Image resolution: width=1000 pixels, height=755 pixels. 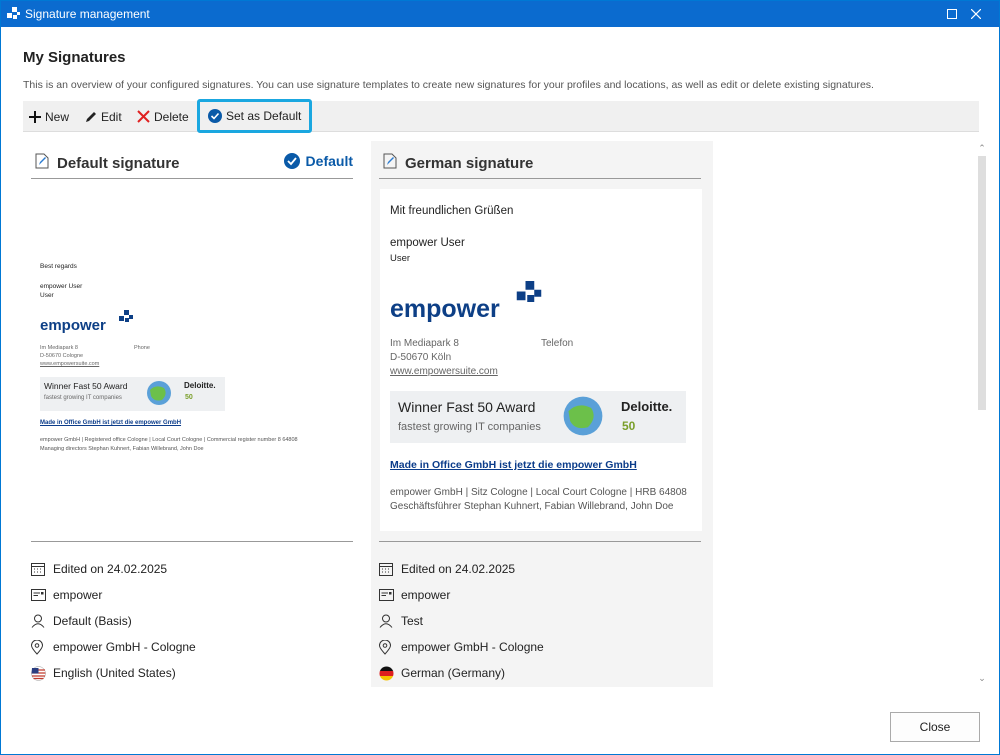 What do you see at coordinates (83, 398) in the screenshot?
I see `banner-subtitle: fastest growing IT companies` at bounding box center [83, 398].